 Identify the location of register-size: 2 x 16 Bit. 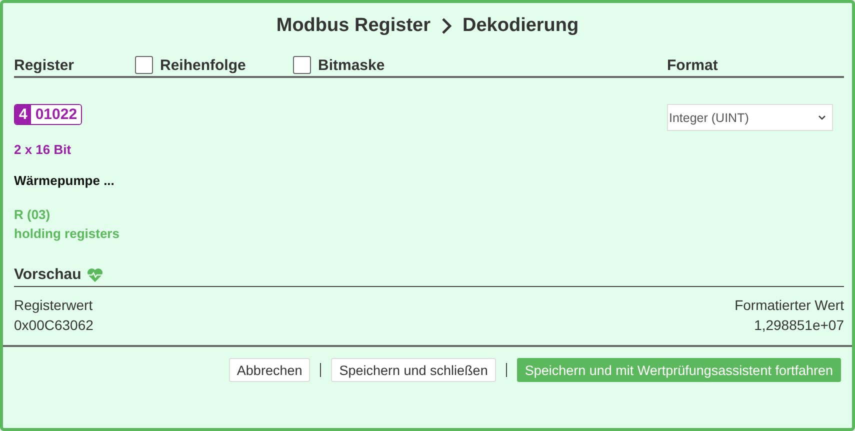
(43, 149).